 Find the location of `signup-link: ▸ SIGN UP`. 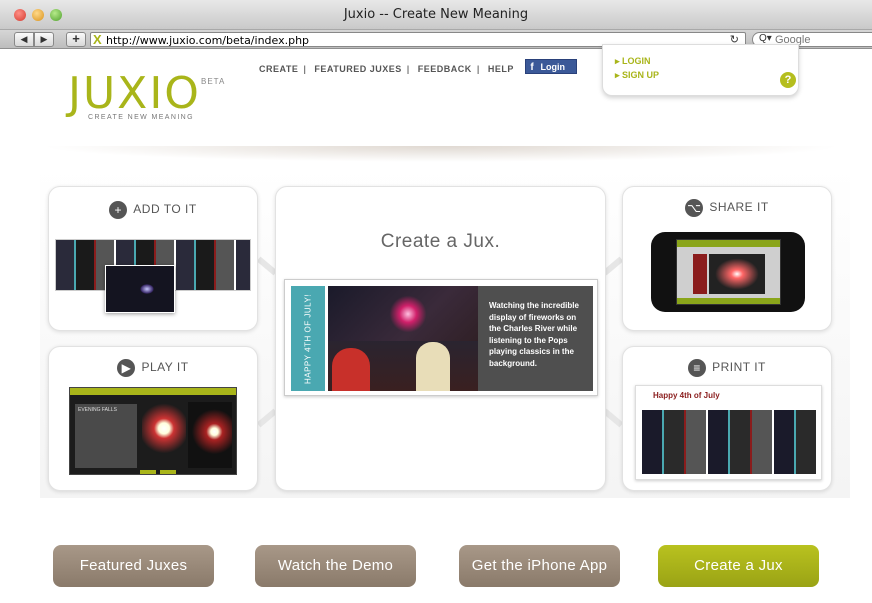

signup-link: ▸ SIGN UP is located at coordinates (637, 75).